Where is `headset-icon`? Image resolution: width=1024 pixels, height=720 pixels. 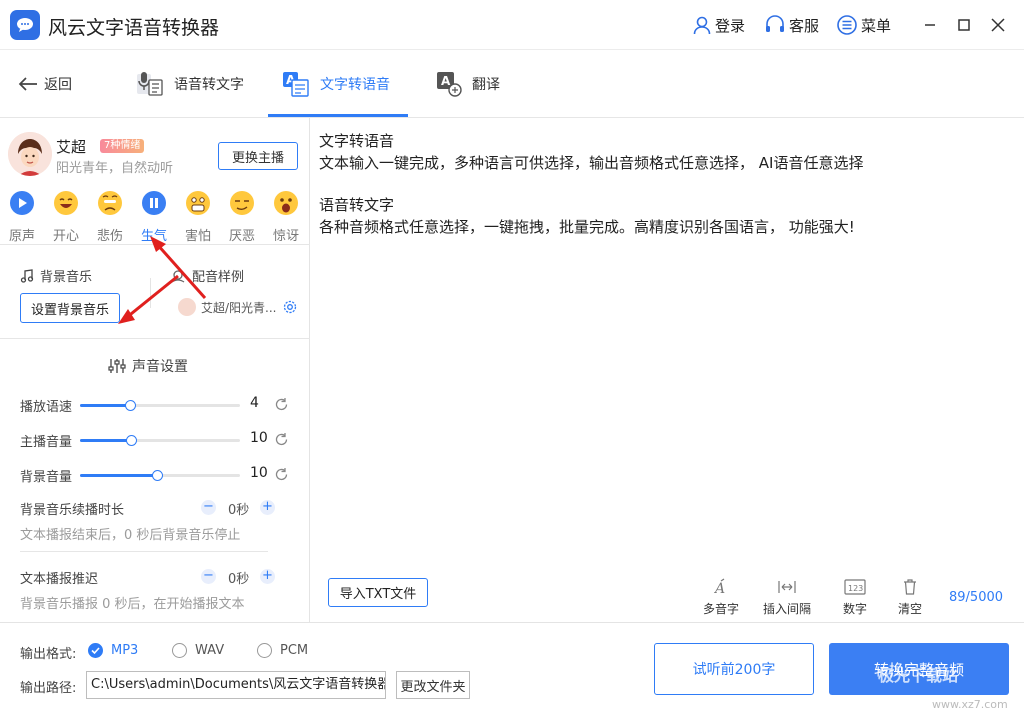
headset-icon is located at coordinates (775, 23).